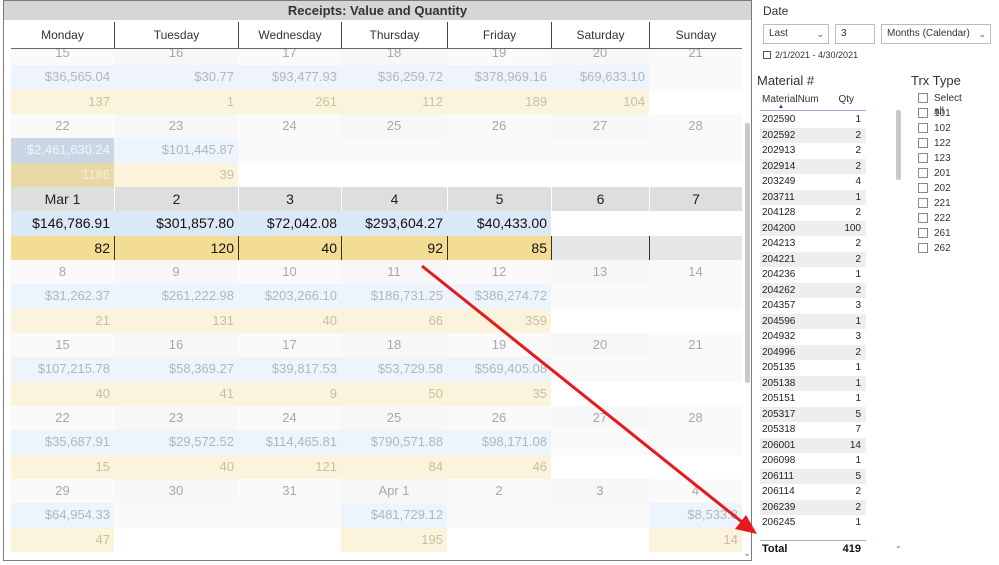 This screenshot has height=565, width=999. Describe the element at coordinates (499, 248) in the screenshot. I see `receipt-qty: 85` at that location.